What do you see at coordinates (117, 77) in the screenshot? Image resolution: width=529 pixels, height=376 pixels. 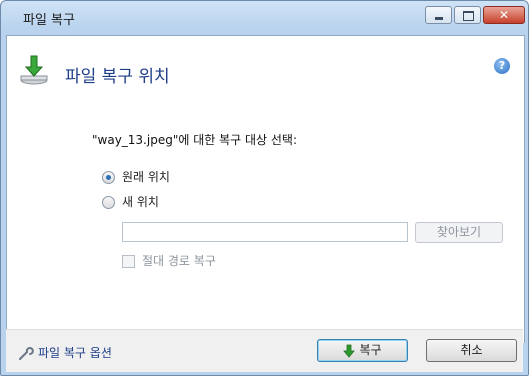 I see `page-title: 파일 복구 위치` at bounding box center [117, 77].